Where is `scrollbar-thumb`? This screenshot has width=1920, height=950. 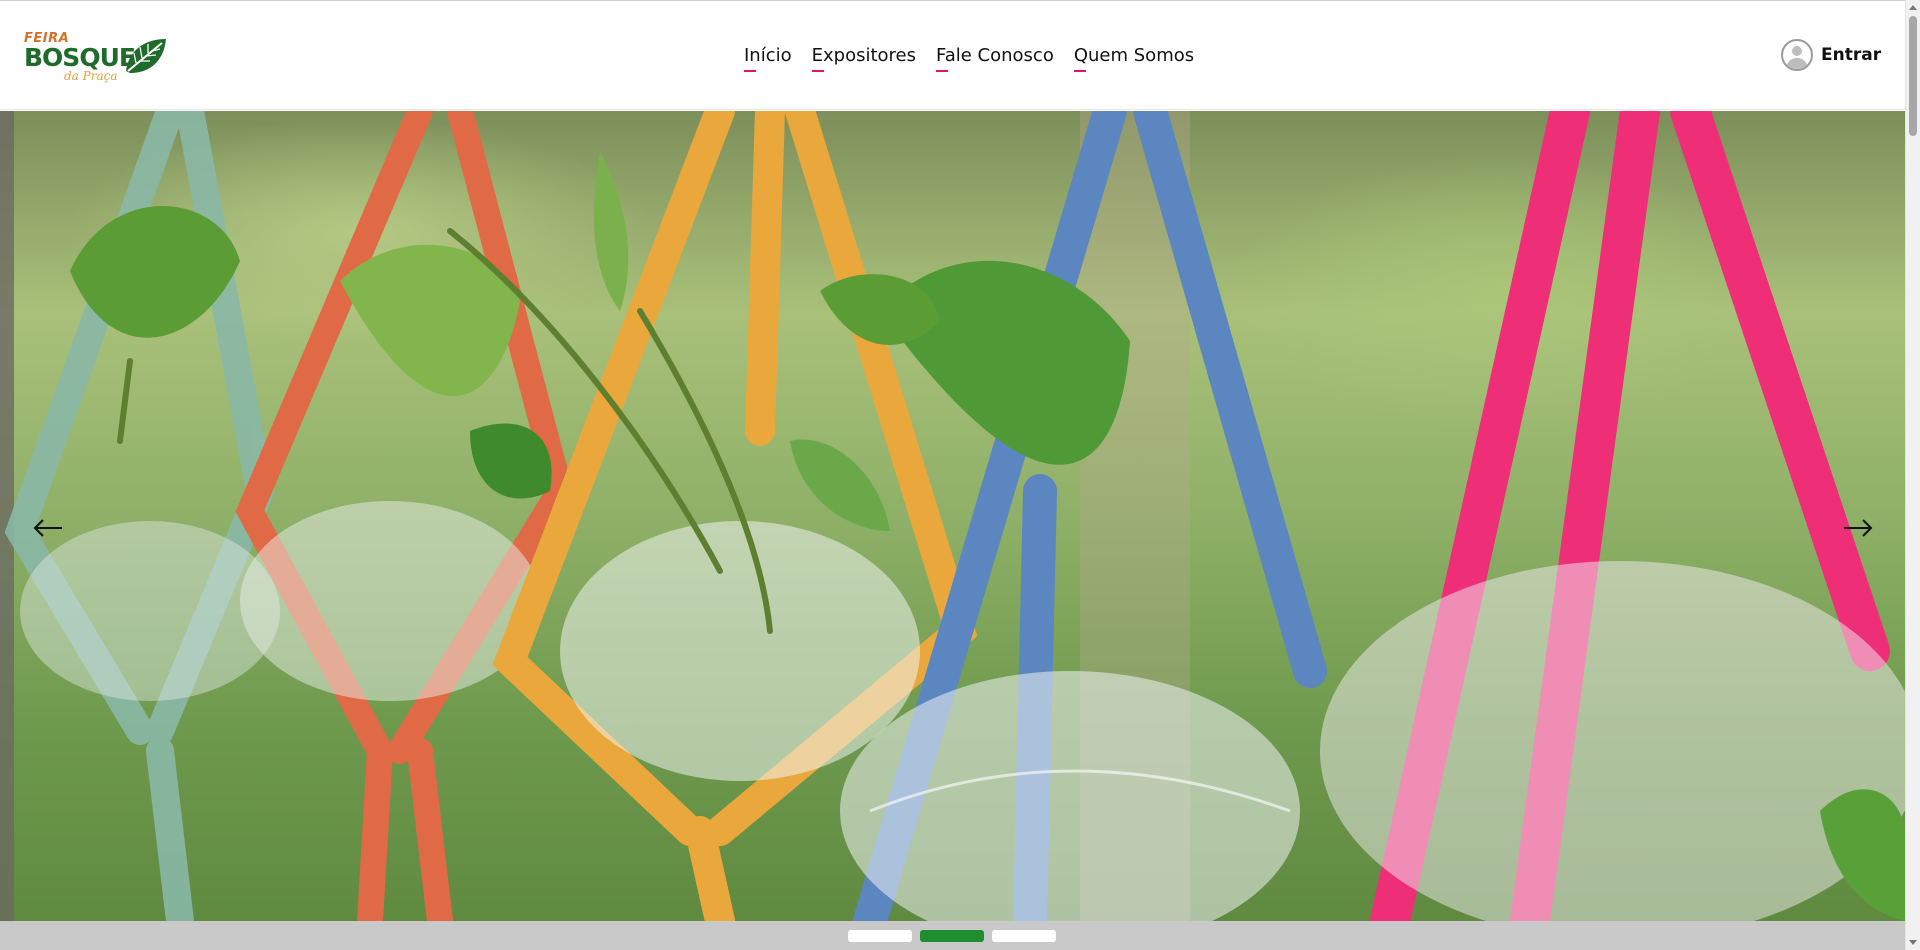 scrollbar-thumb is located at coordinates (1913, 76).